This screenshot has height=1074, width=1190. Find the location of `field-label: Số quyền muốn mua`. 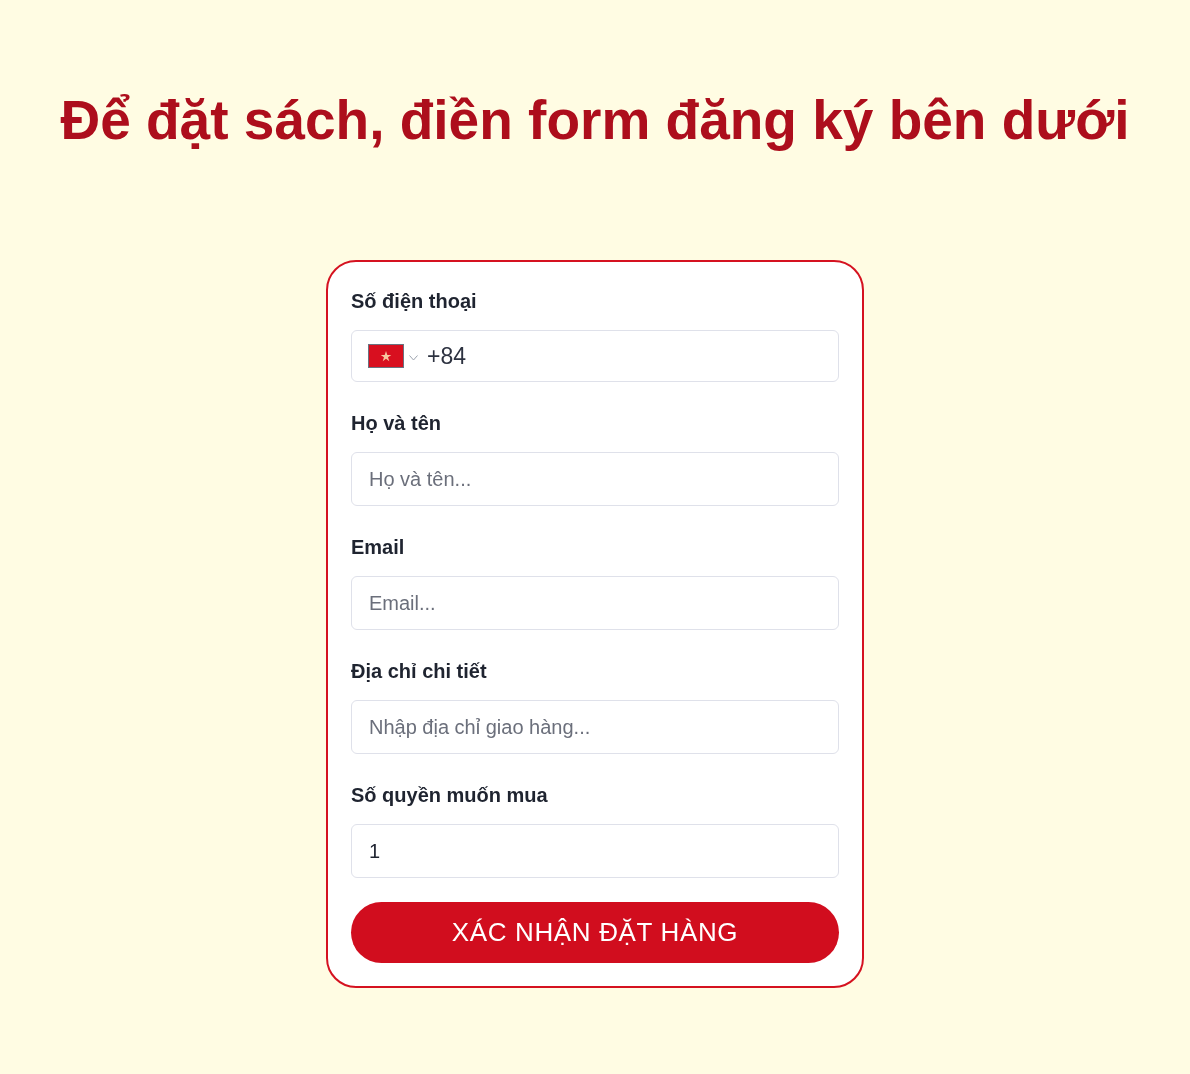

field-label: Số quyền muốn mua is located at coordinates (450, 795).